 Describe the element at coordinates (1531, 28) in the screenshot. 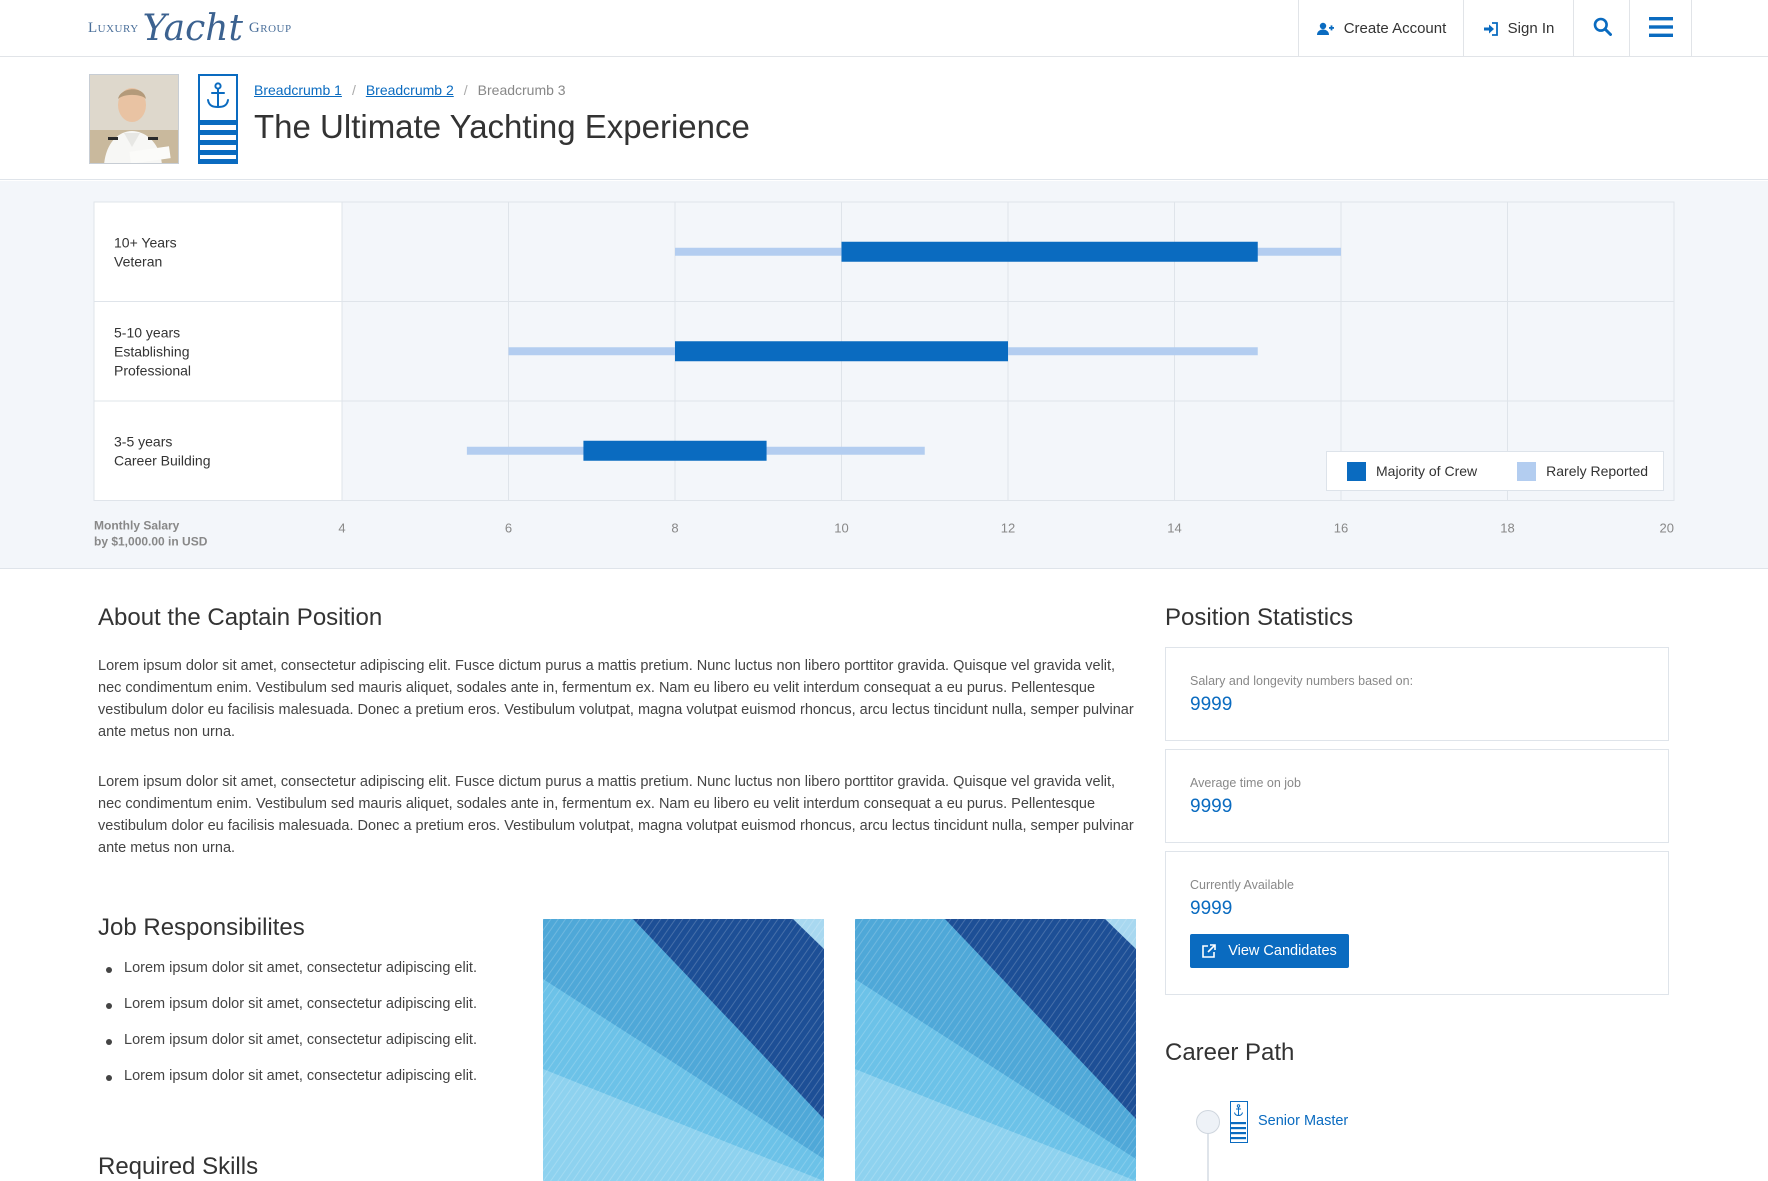

I see `sign-in-label: Sign In` at that location.